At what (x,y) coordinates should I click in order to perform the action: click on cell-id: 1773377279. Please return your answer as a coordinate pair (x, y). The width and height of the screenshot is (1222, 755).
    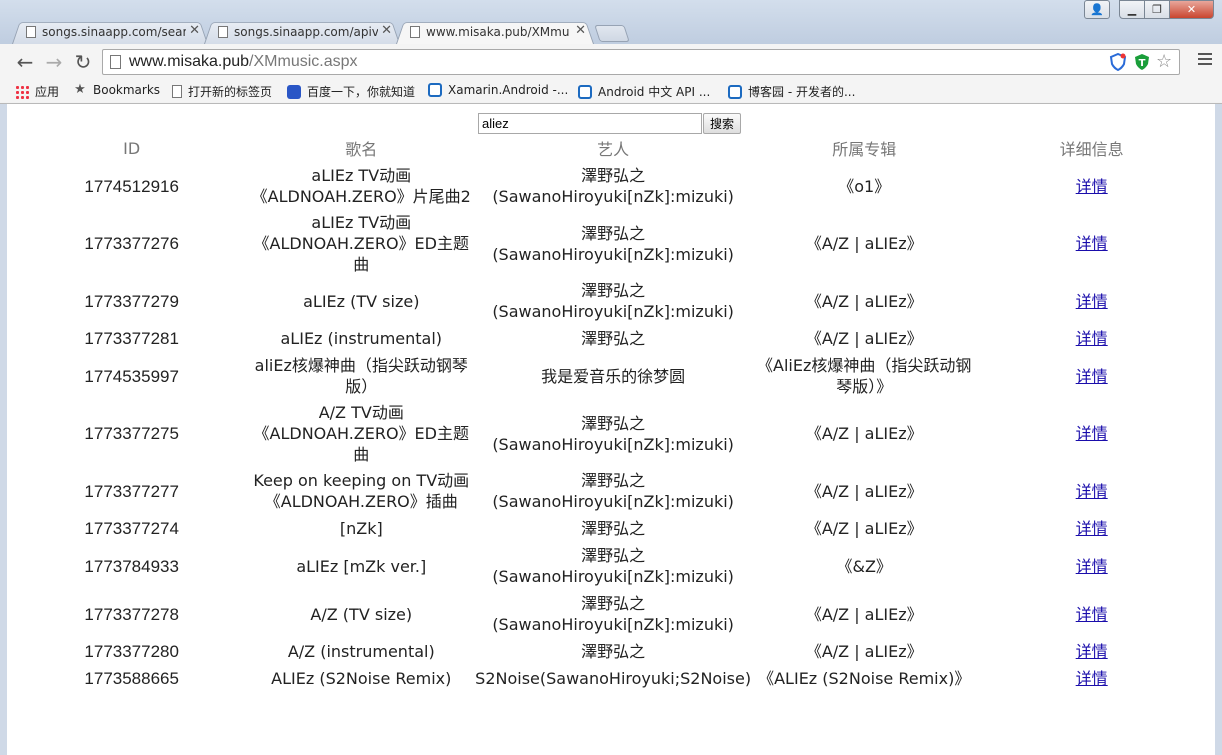
    Looking at the image, I should click on (131, 301).